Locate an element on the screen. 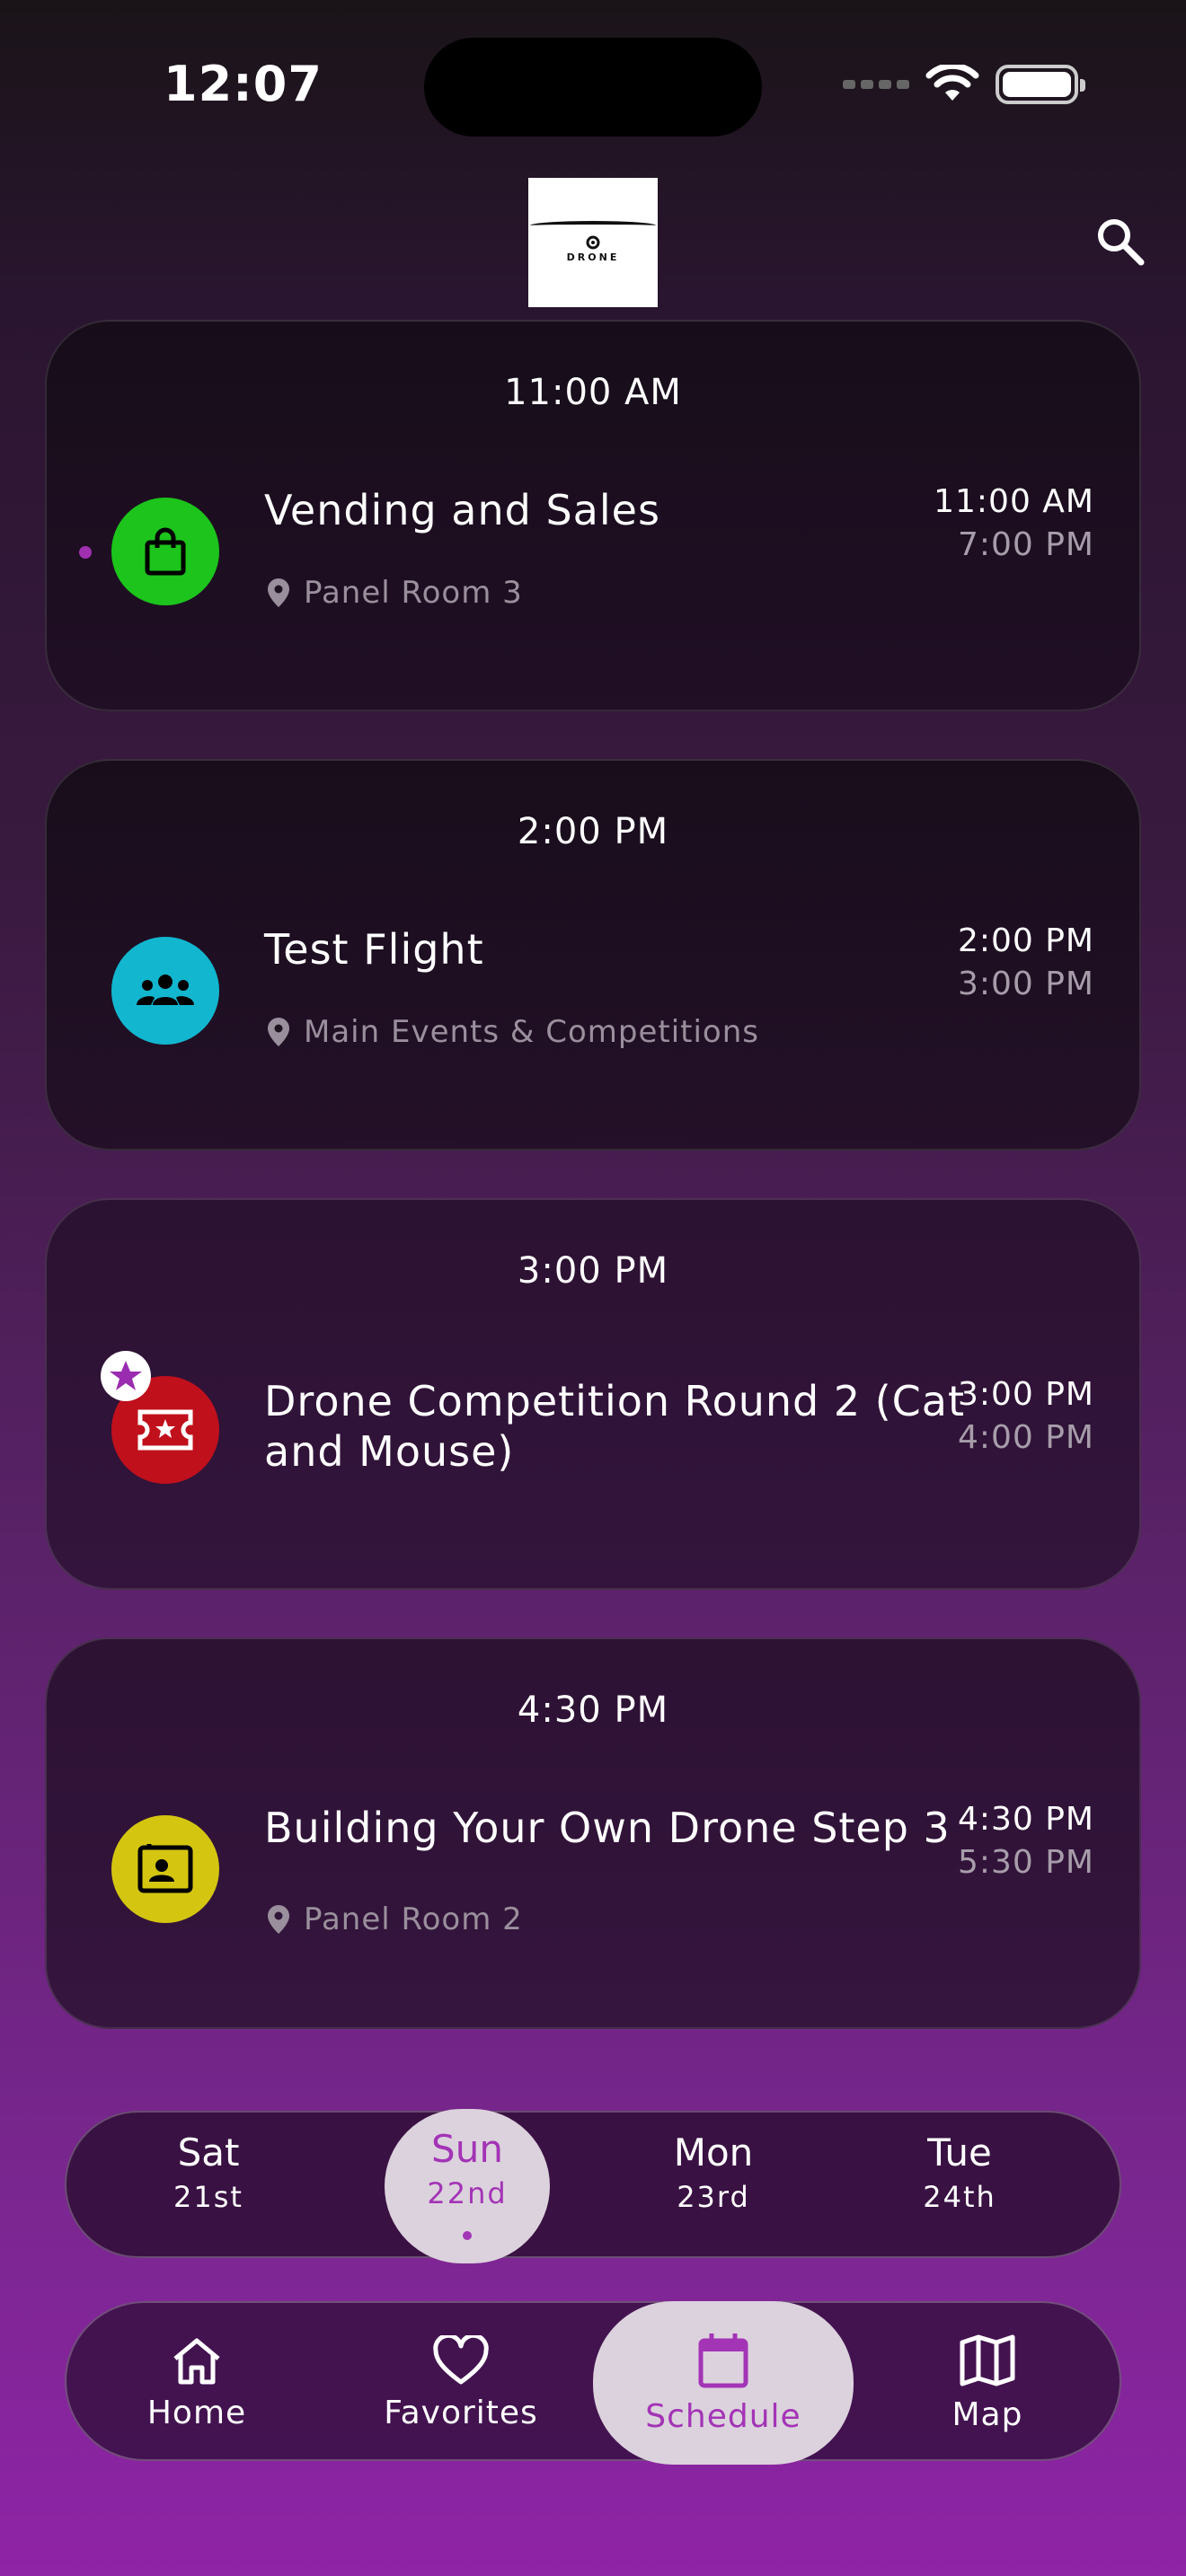 Image resolution: width=1186 pixels, height=2576 pixels. event-end-time: 4:00 PM is located at coordinates (1025, 1437).